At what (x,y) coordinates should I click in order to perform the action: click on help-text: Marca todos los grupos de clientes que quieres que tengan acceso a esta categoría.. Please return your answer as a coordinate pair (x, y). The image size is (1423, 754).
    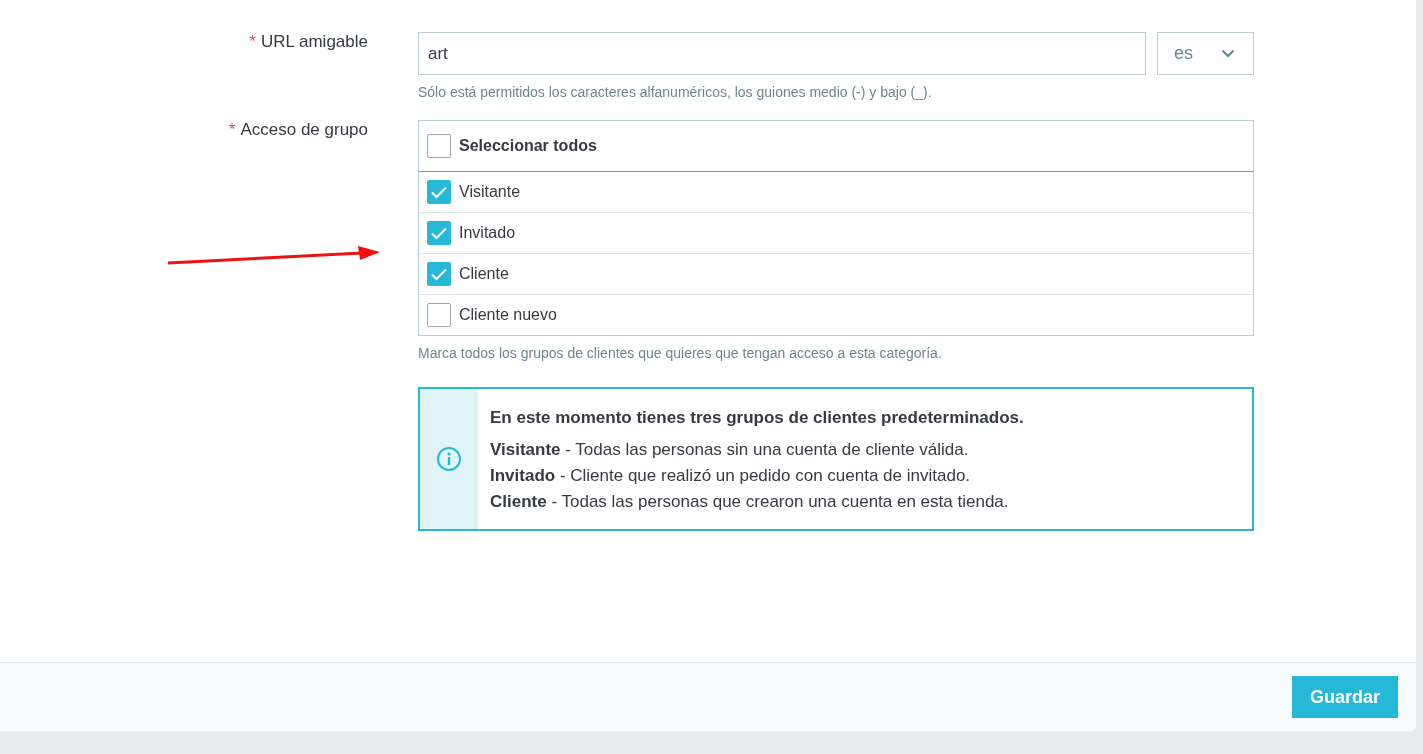
    Looking at the image, I should click on (680, 353).